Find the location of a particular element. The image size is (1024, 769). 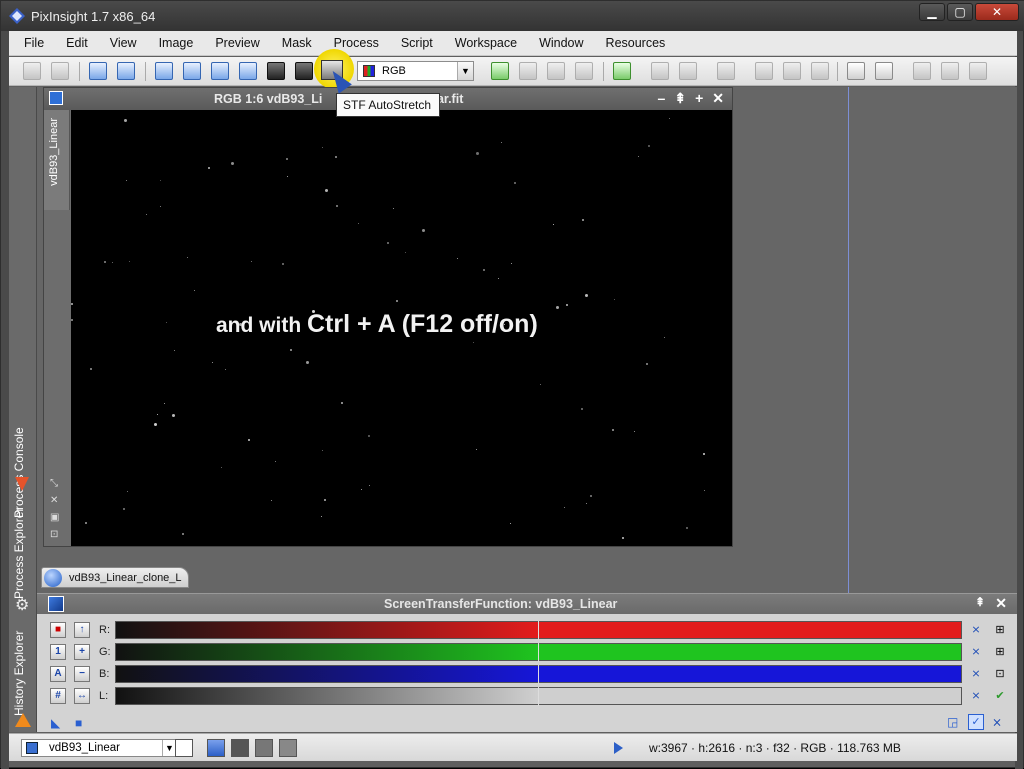

document-icon: ◲ is located at coordinates (952, 722).